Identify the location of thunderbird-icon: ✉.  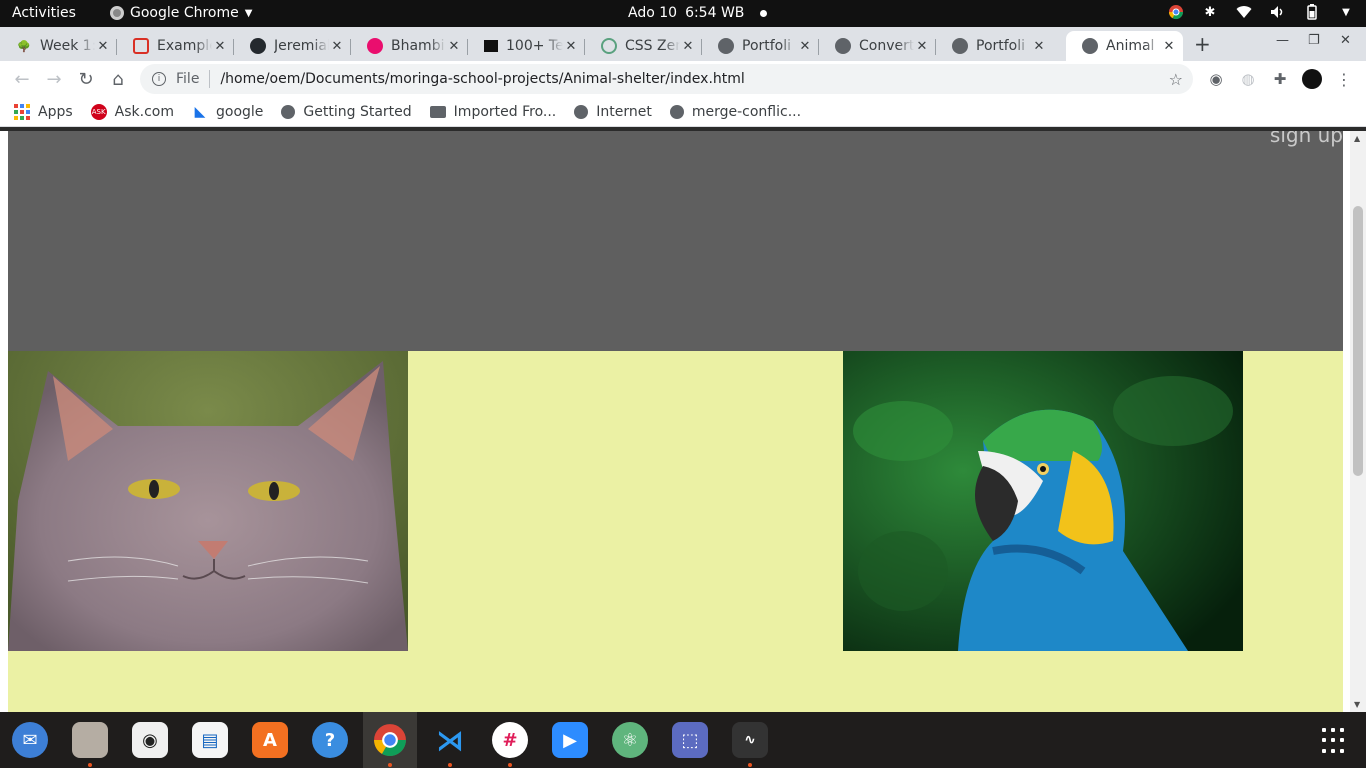
(30, 740).